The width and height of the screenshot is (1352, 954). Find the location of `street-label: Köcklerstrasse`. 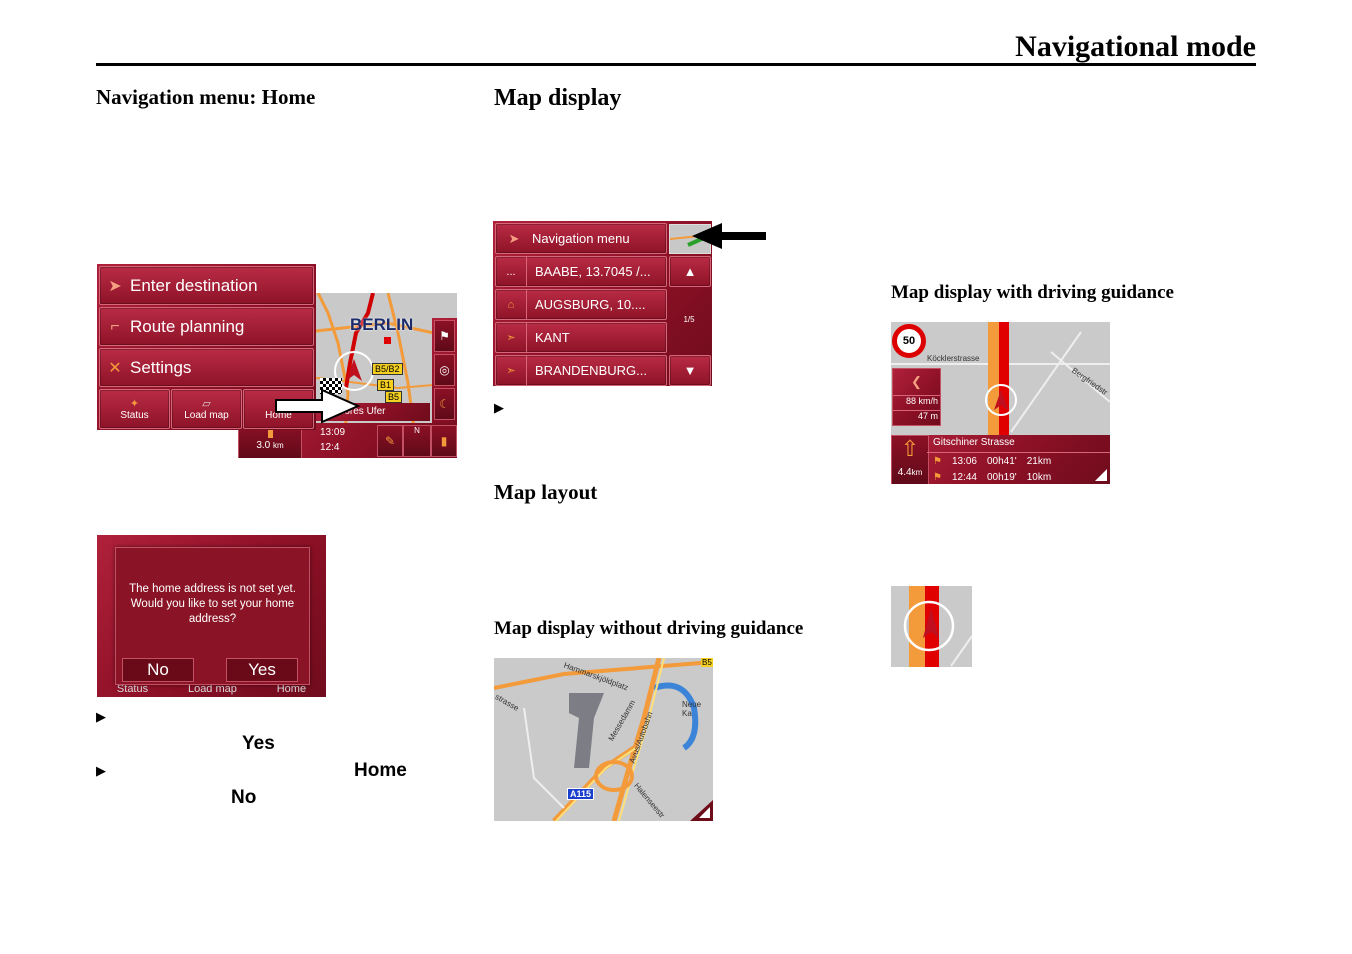

street-label: Köcklerstrasse is located at coordinates (953, 358).